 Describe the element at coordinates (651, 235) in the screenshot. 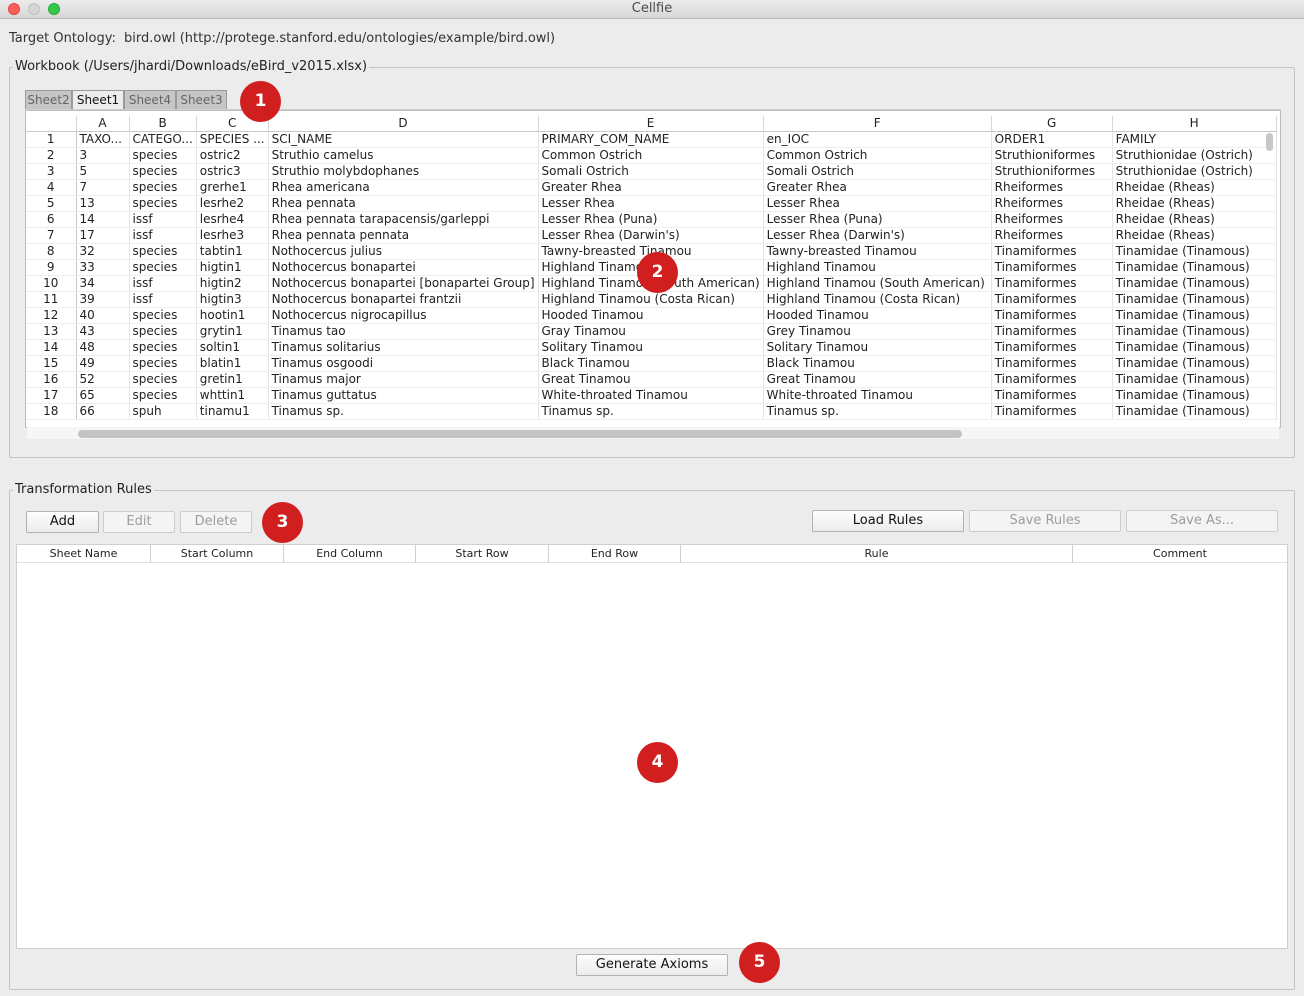

I see `table-cell: Lesser Rhea (Darwin's)` at that location.